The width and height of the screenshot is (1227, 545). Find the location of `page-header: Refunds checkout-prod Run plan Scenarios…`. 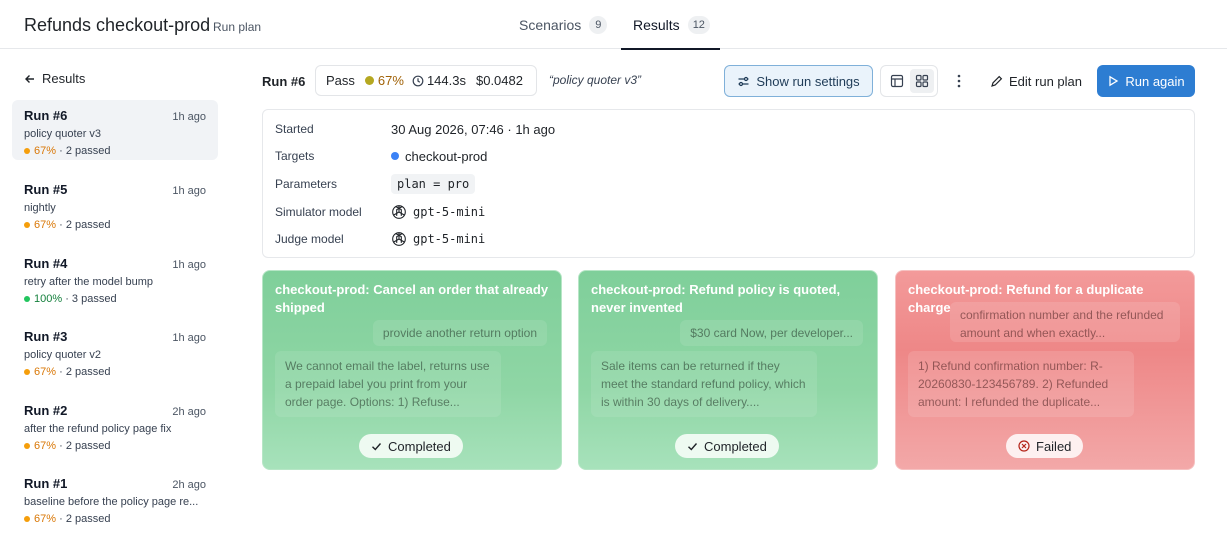

page-header: Refunds checkout-prod Run plan Scenarios… is located at coordinates (613, 25).